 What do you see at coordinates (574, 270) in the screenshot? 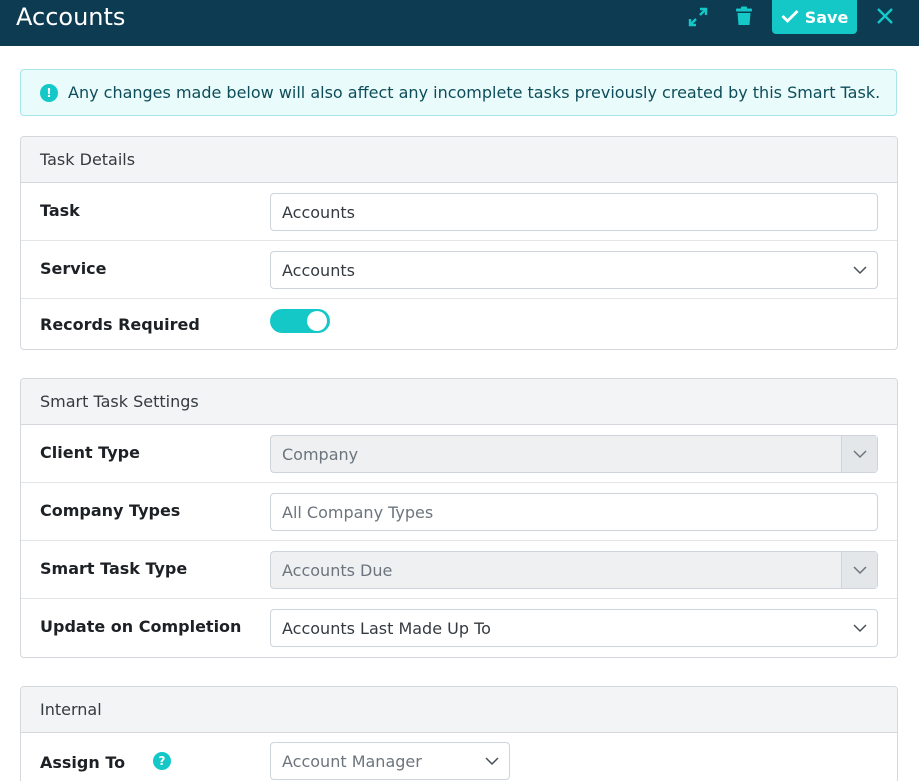
I see `service-select: Accounts` at bounding box center [574, 270].